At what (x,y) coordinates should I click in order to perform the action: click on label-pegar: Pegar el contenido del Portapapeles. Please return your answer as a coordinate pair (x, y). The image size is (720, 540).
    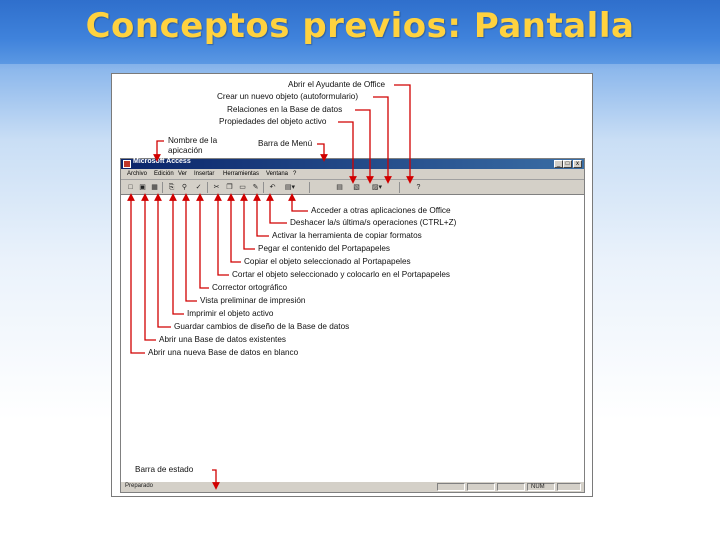
    Looking at the image, I should click on (324, 248).